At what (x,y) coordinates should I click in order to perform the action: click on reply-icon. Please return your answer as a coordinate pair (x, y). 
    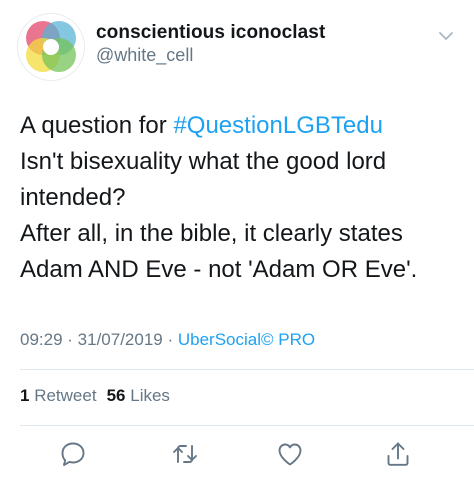
    Looking at the image, I should click on (73, 454).